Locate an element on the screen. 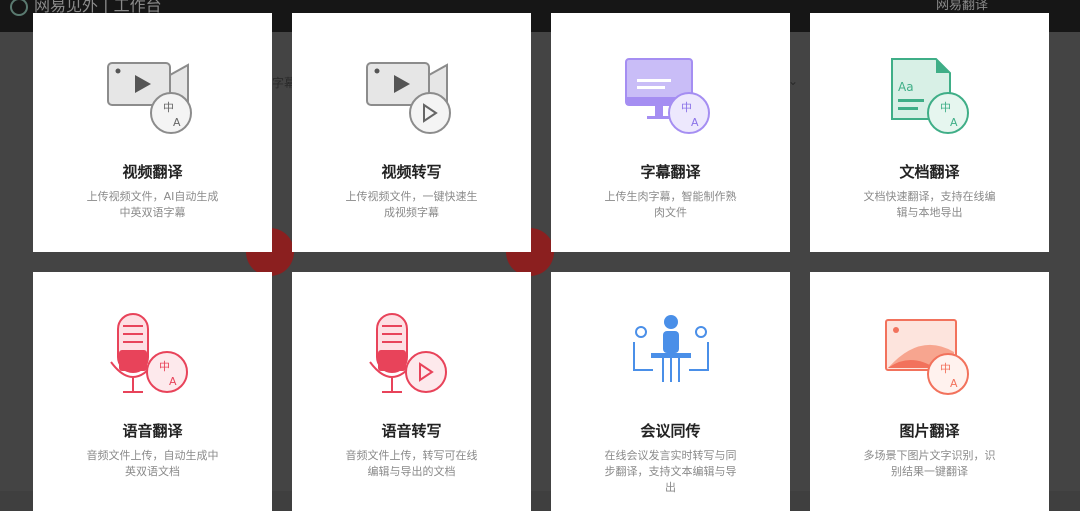 This screenshot has height=511, width=1080. card-description: 文档快速翻译，支持在线编辑与本地导出 is located at coordinates (929, 204).